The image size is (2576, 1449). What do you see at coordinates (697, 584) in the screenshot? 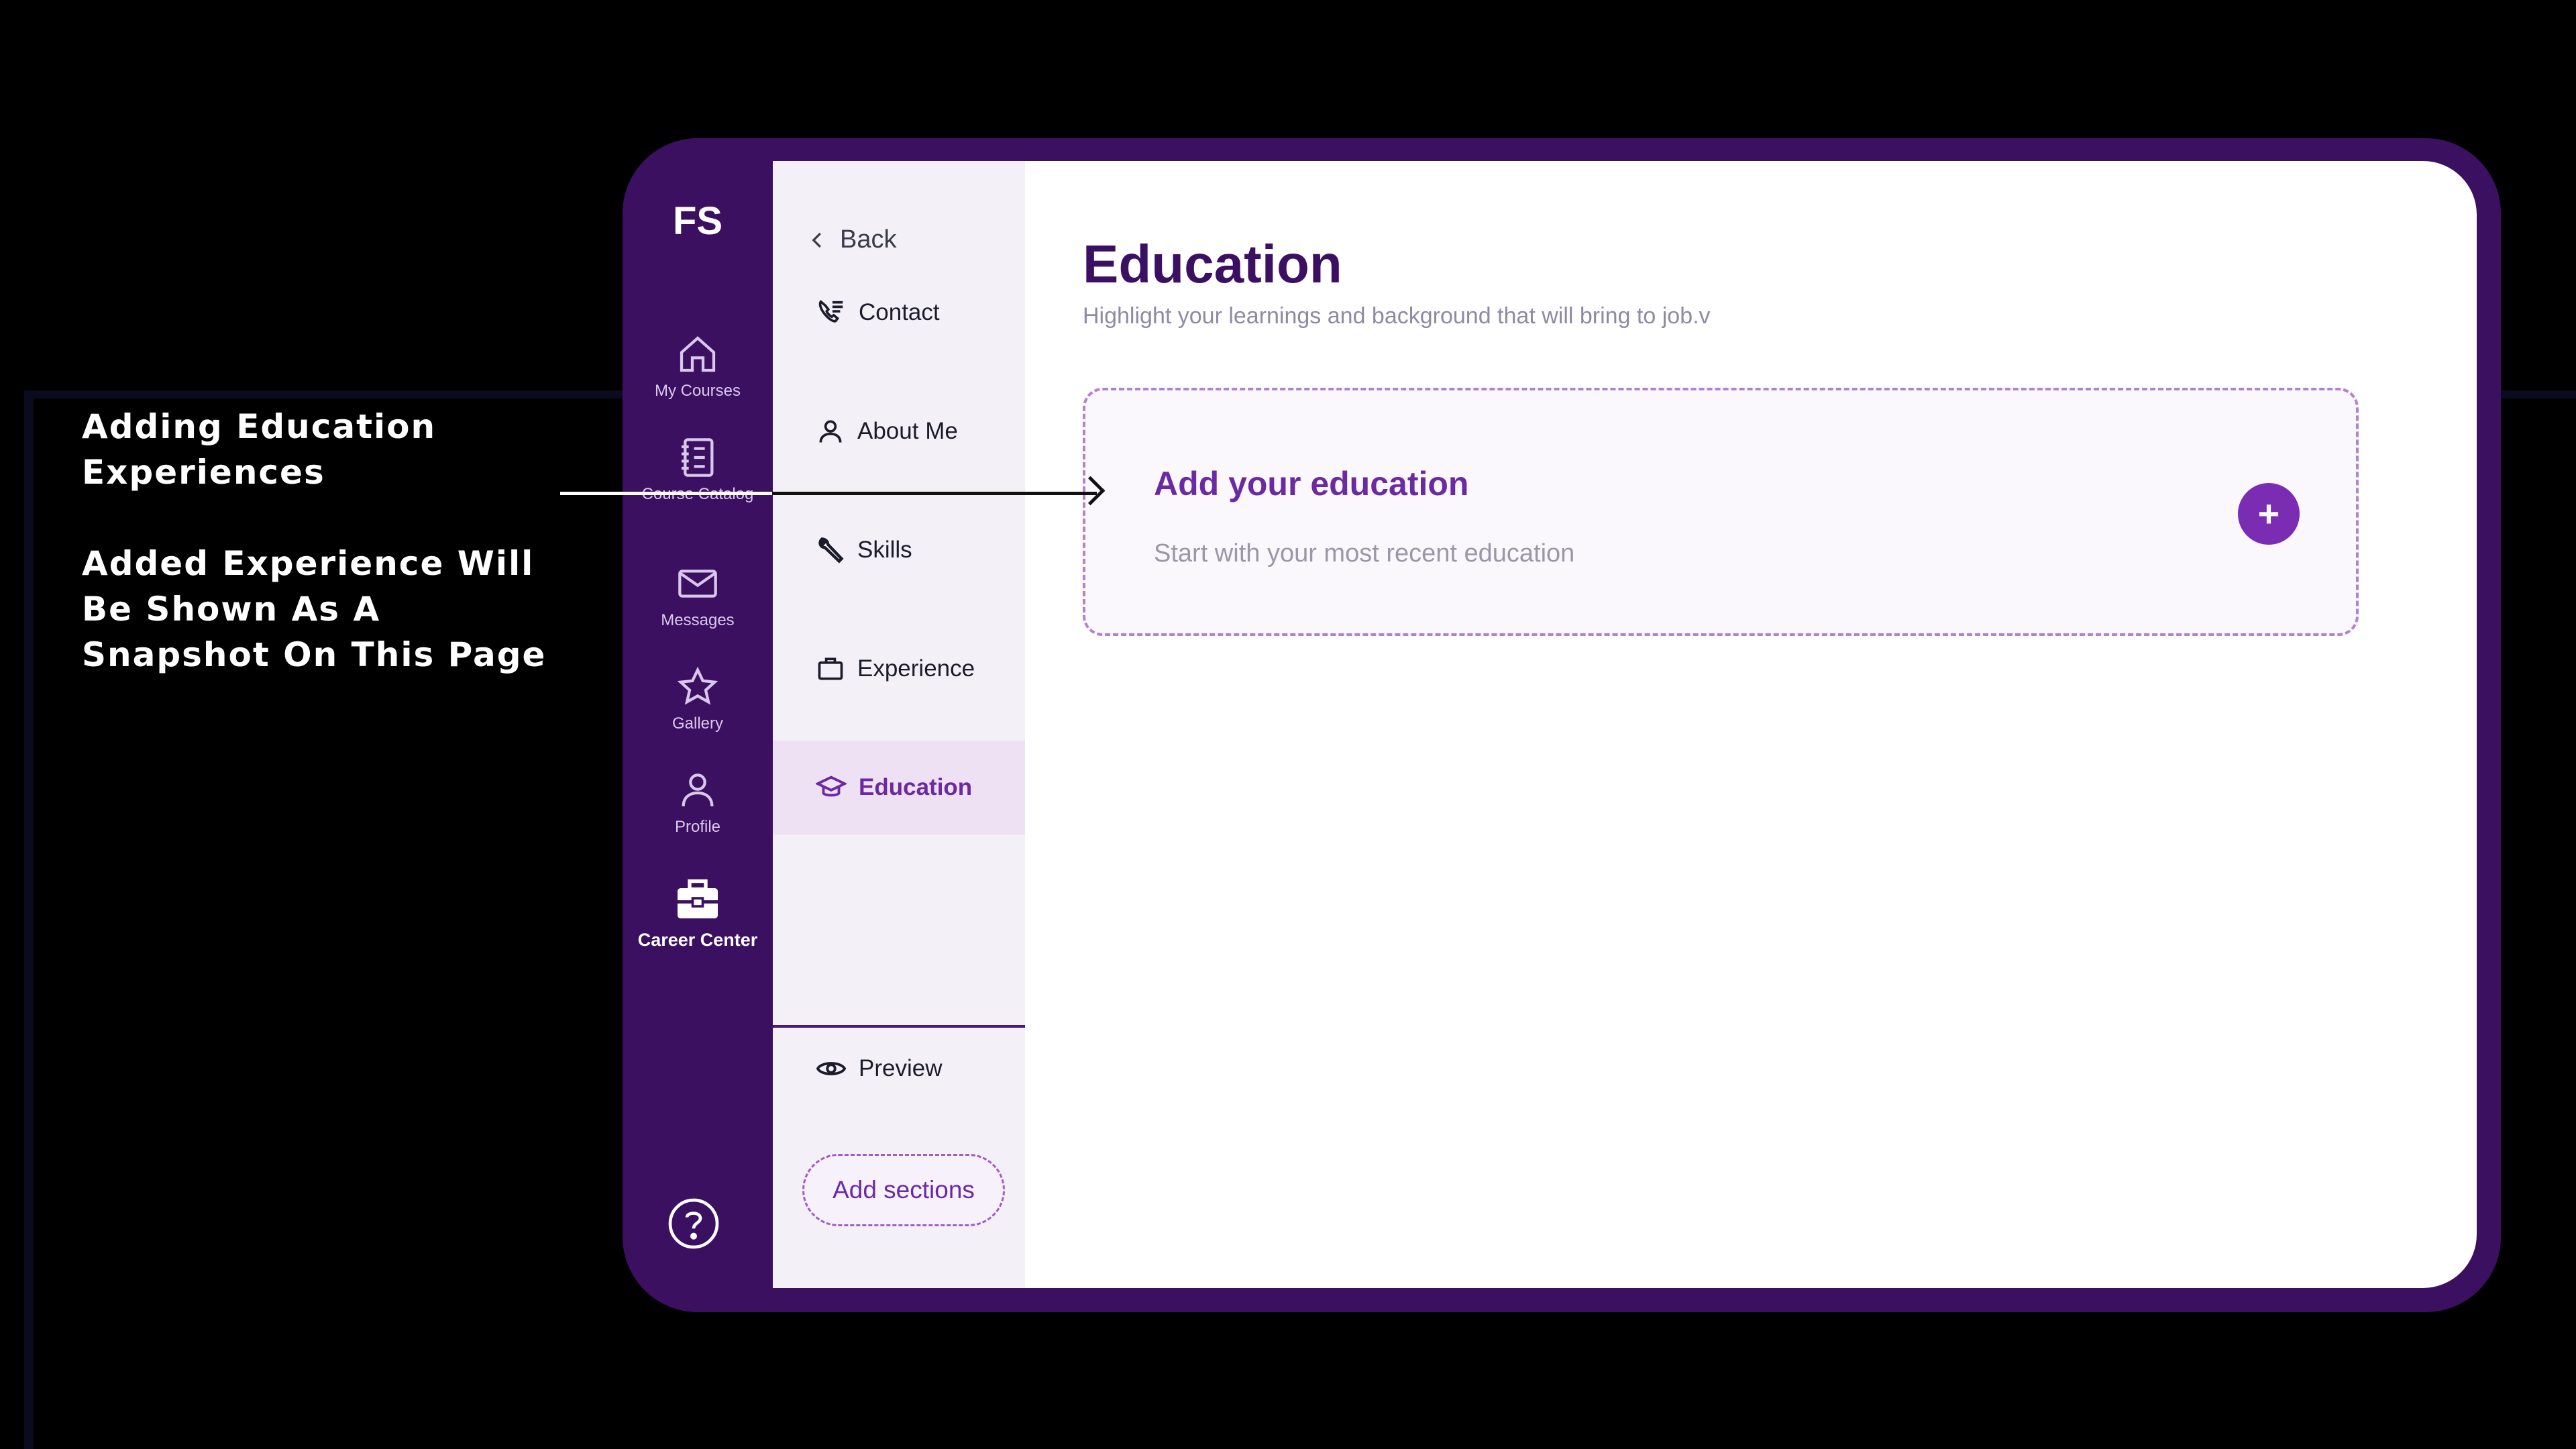
I see `mail-icon` at bounding box center [697, 584].